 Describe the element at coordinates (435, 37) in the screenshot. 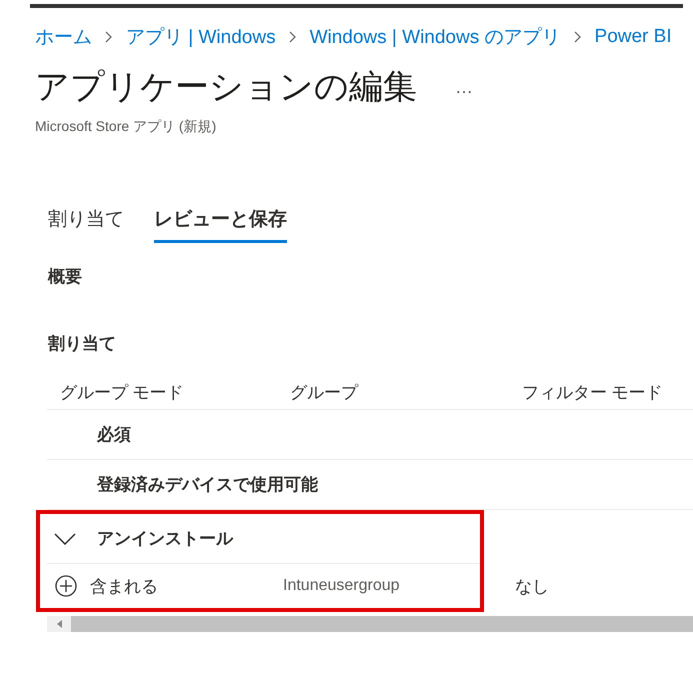

I see `breadcrumb-link: Windows | Windows のアプリ` at that location.